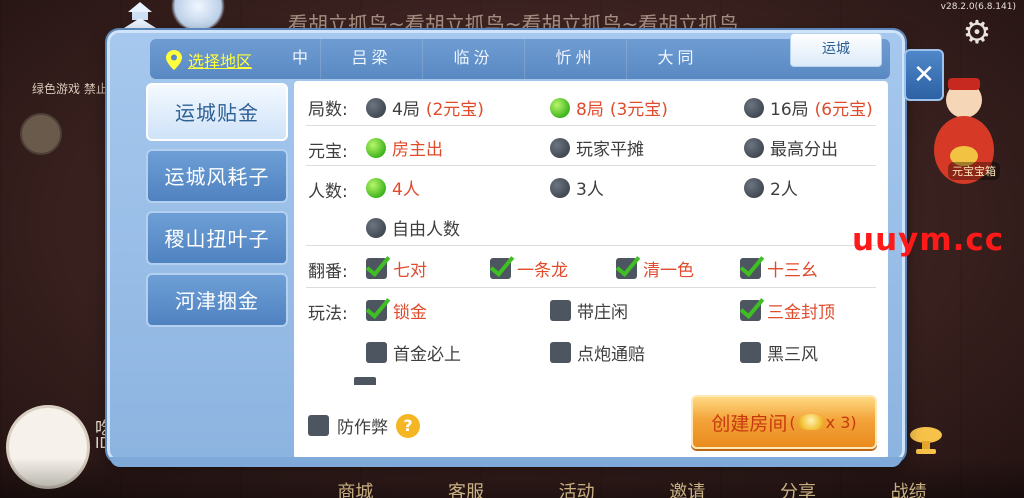 The width and height of the screenshot is (1024, 498). I want to click on game-item-yuncheng-tiejin: 运城贴金, so click(217, 112).